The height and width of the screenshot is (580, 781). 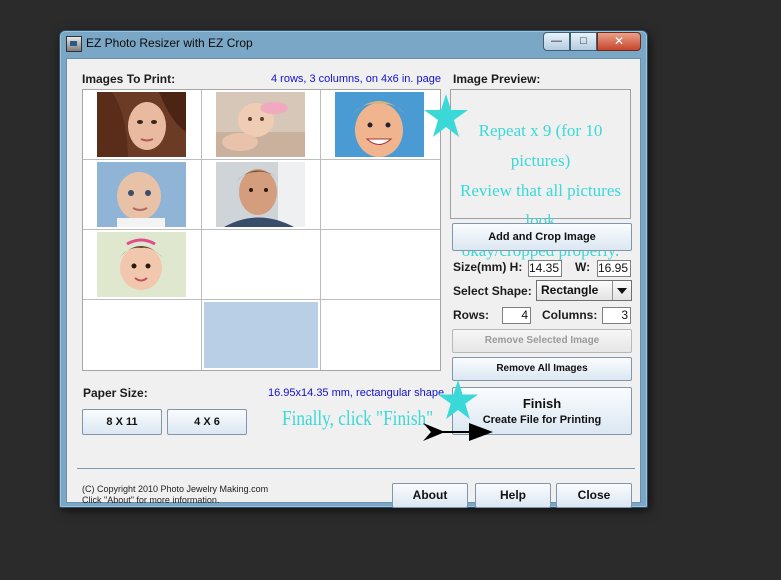 I want to click on about-button: About, so click(x=430, y=495).